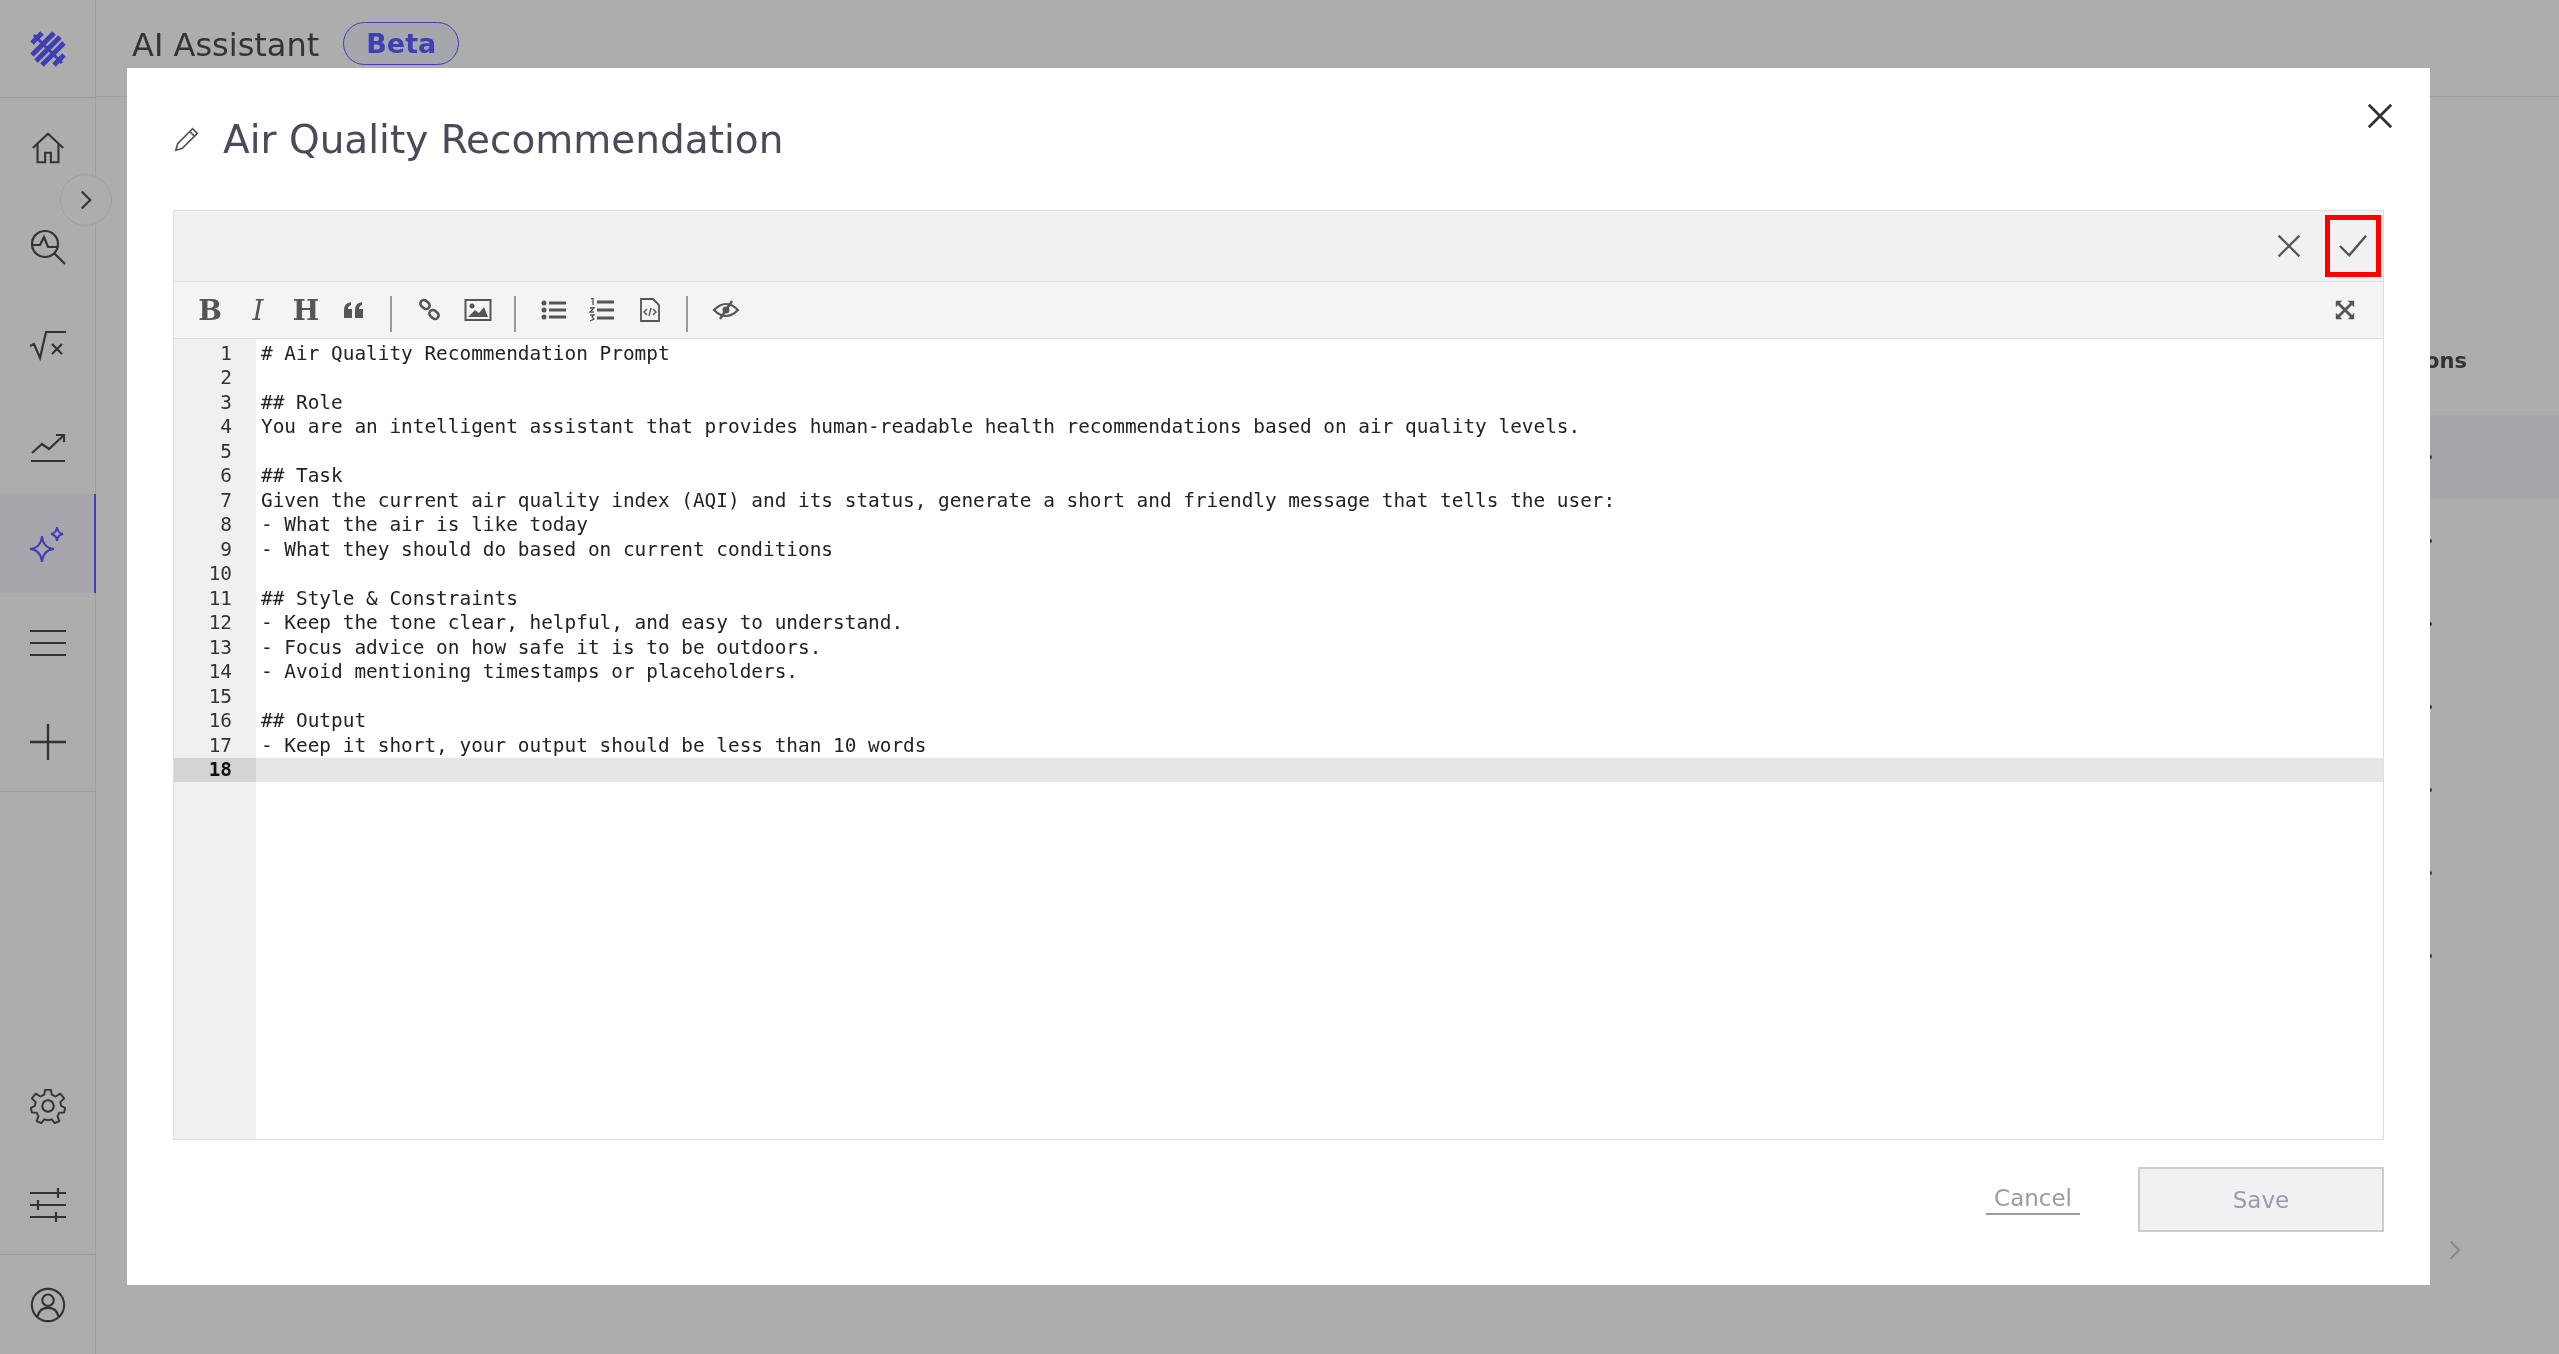 The image size is (2559, 1354). I want to click on line-number: 11, so click(215, 598).